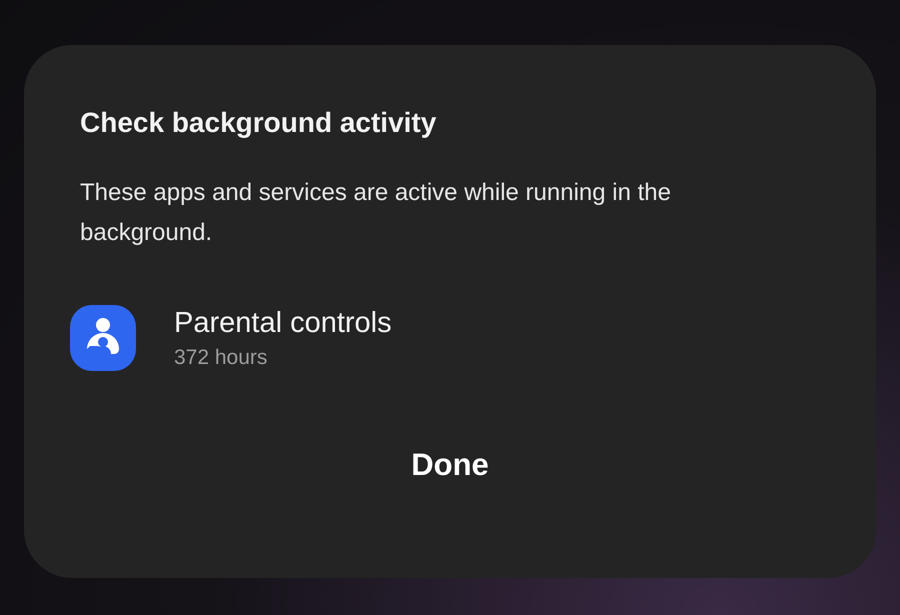  Describe the element at coordinates (259, 123) in the screenshot. I see `dialog-title: Check background activity` at that location.